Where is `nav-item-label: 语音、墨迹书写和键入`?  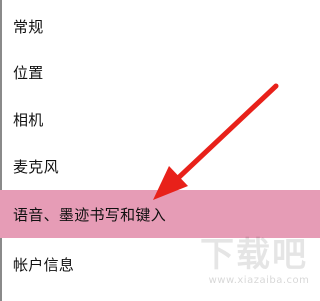 nav-item-label: 语音、墨迹书写和键入 is located at coordinates (90, 214).